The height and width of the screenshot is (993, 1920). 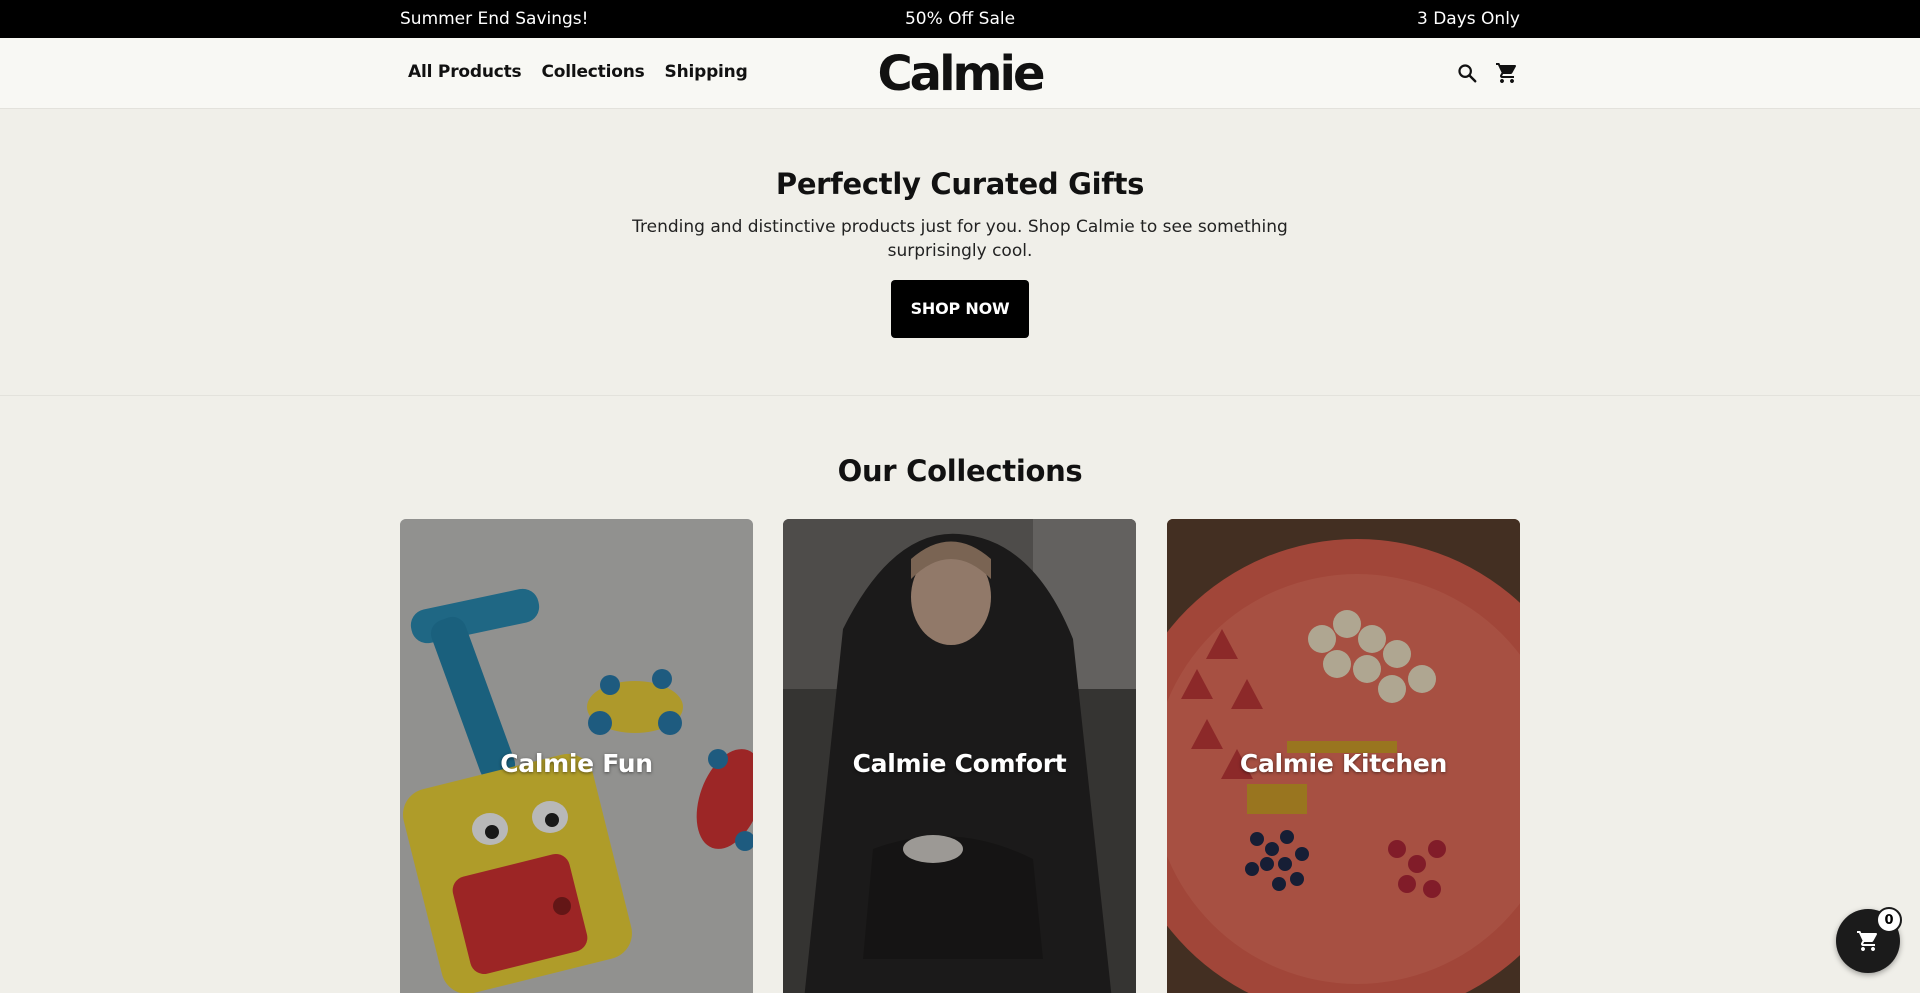 I want to click on shop-now-button: SHOP NOW, so click(x=960, y=309).